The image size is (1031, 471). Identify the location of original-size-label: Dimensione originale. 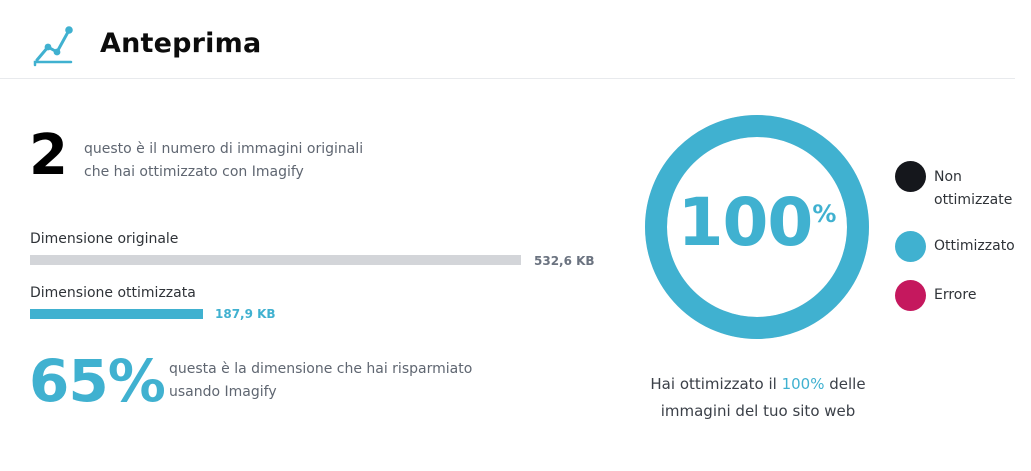
(104, 239).